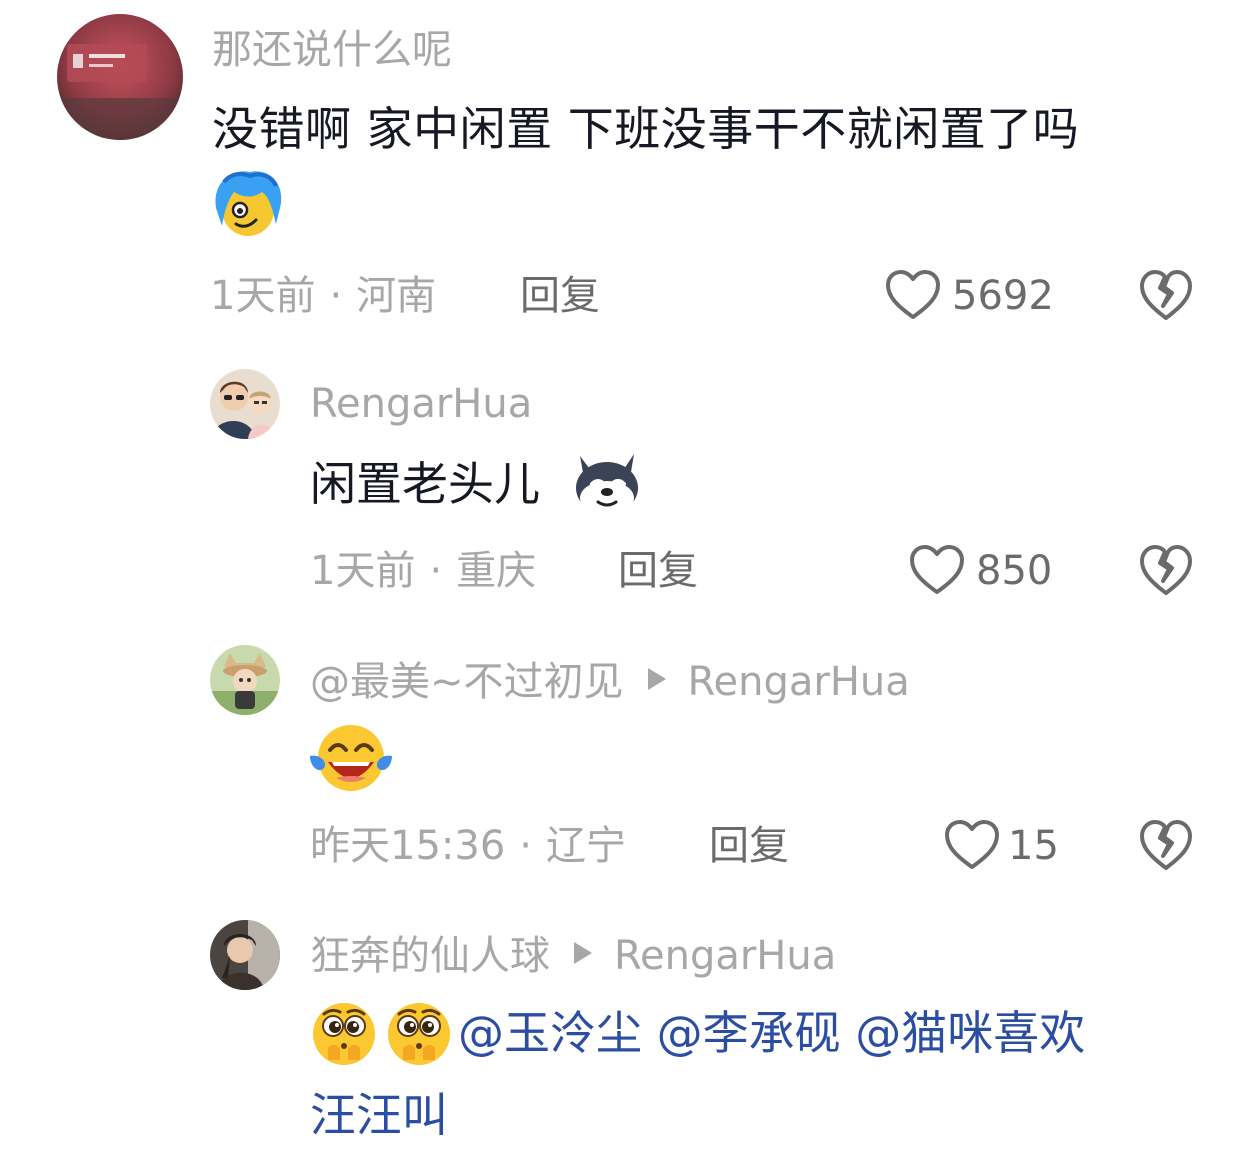 The height and width of the screenshot is (1149, 1259). I want to click on reply-1-text: 闲置老头儿, so click(425, 484).